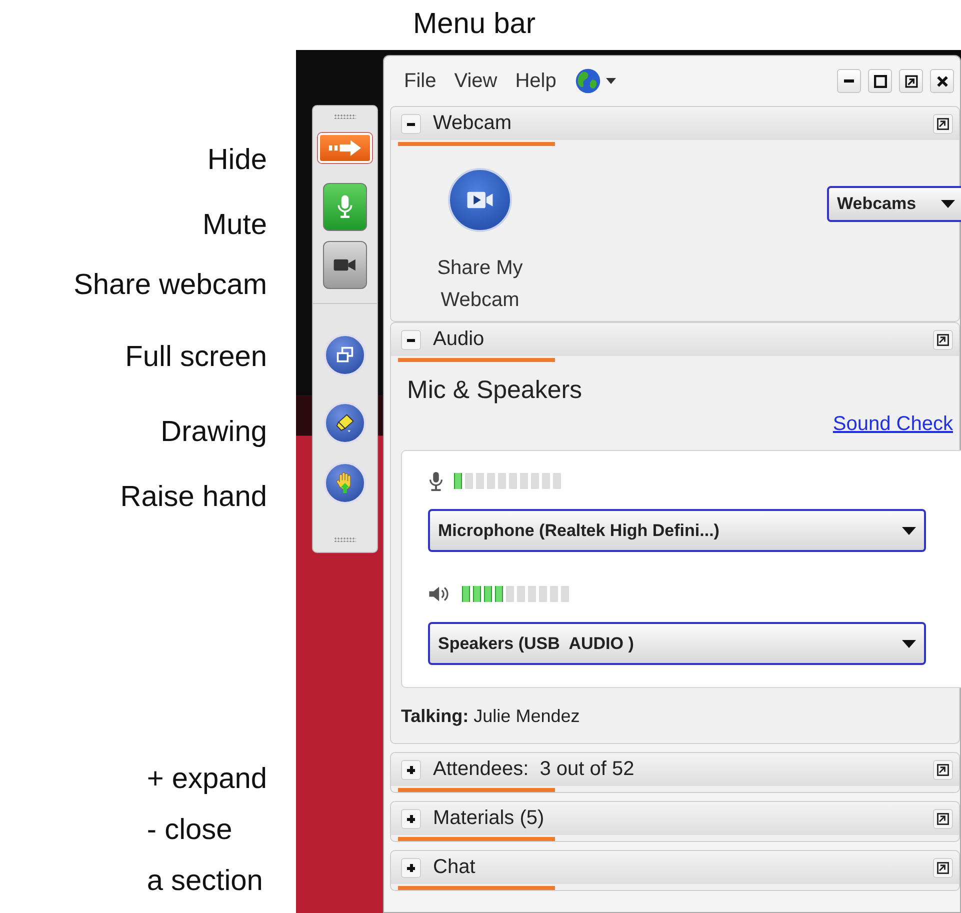 This screenshot has width=961, height=913. I want to click on restore-icon, so click(911, 81).